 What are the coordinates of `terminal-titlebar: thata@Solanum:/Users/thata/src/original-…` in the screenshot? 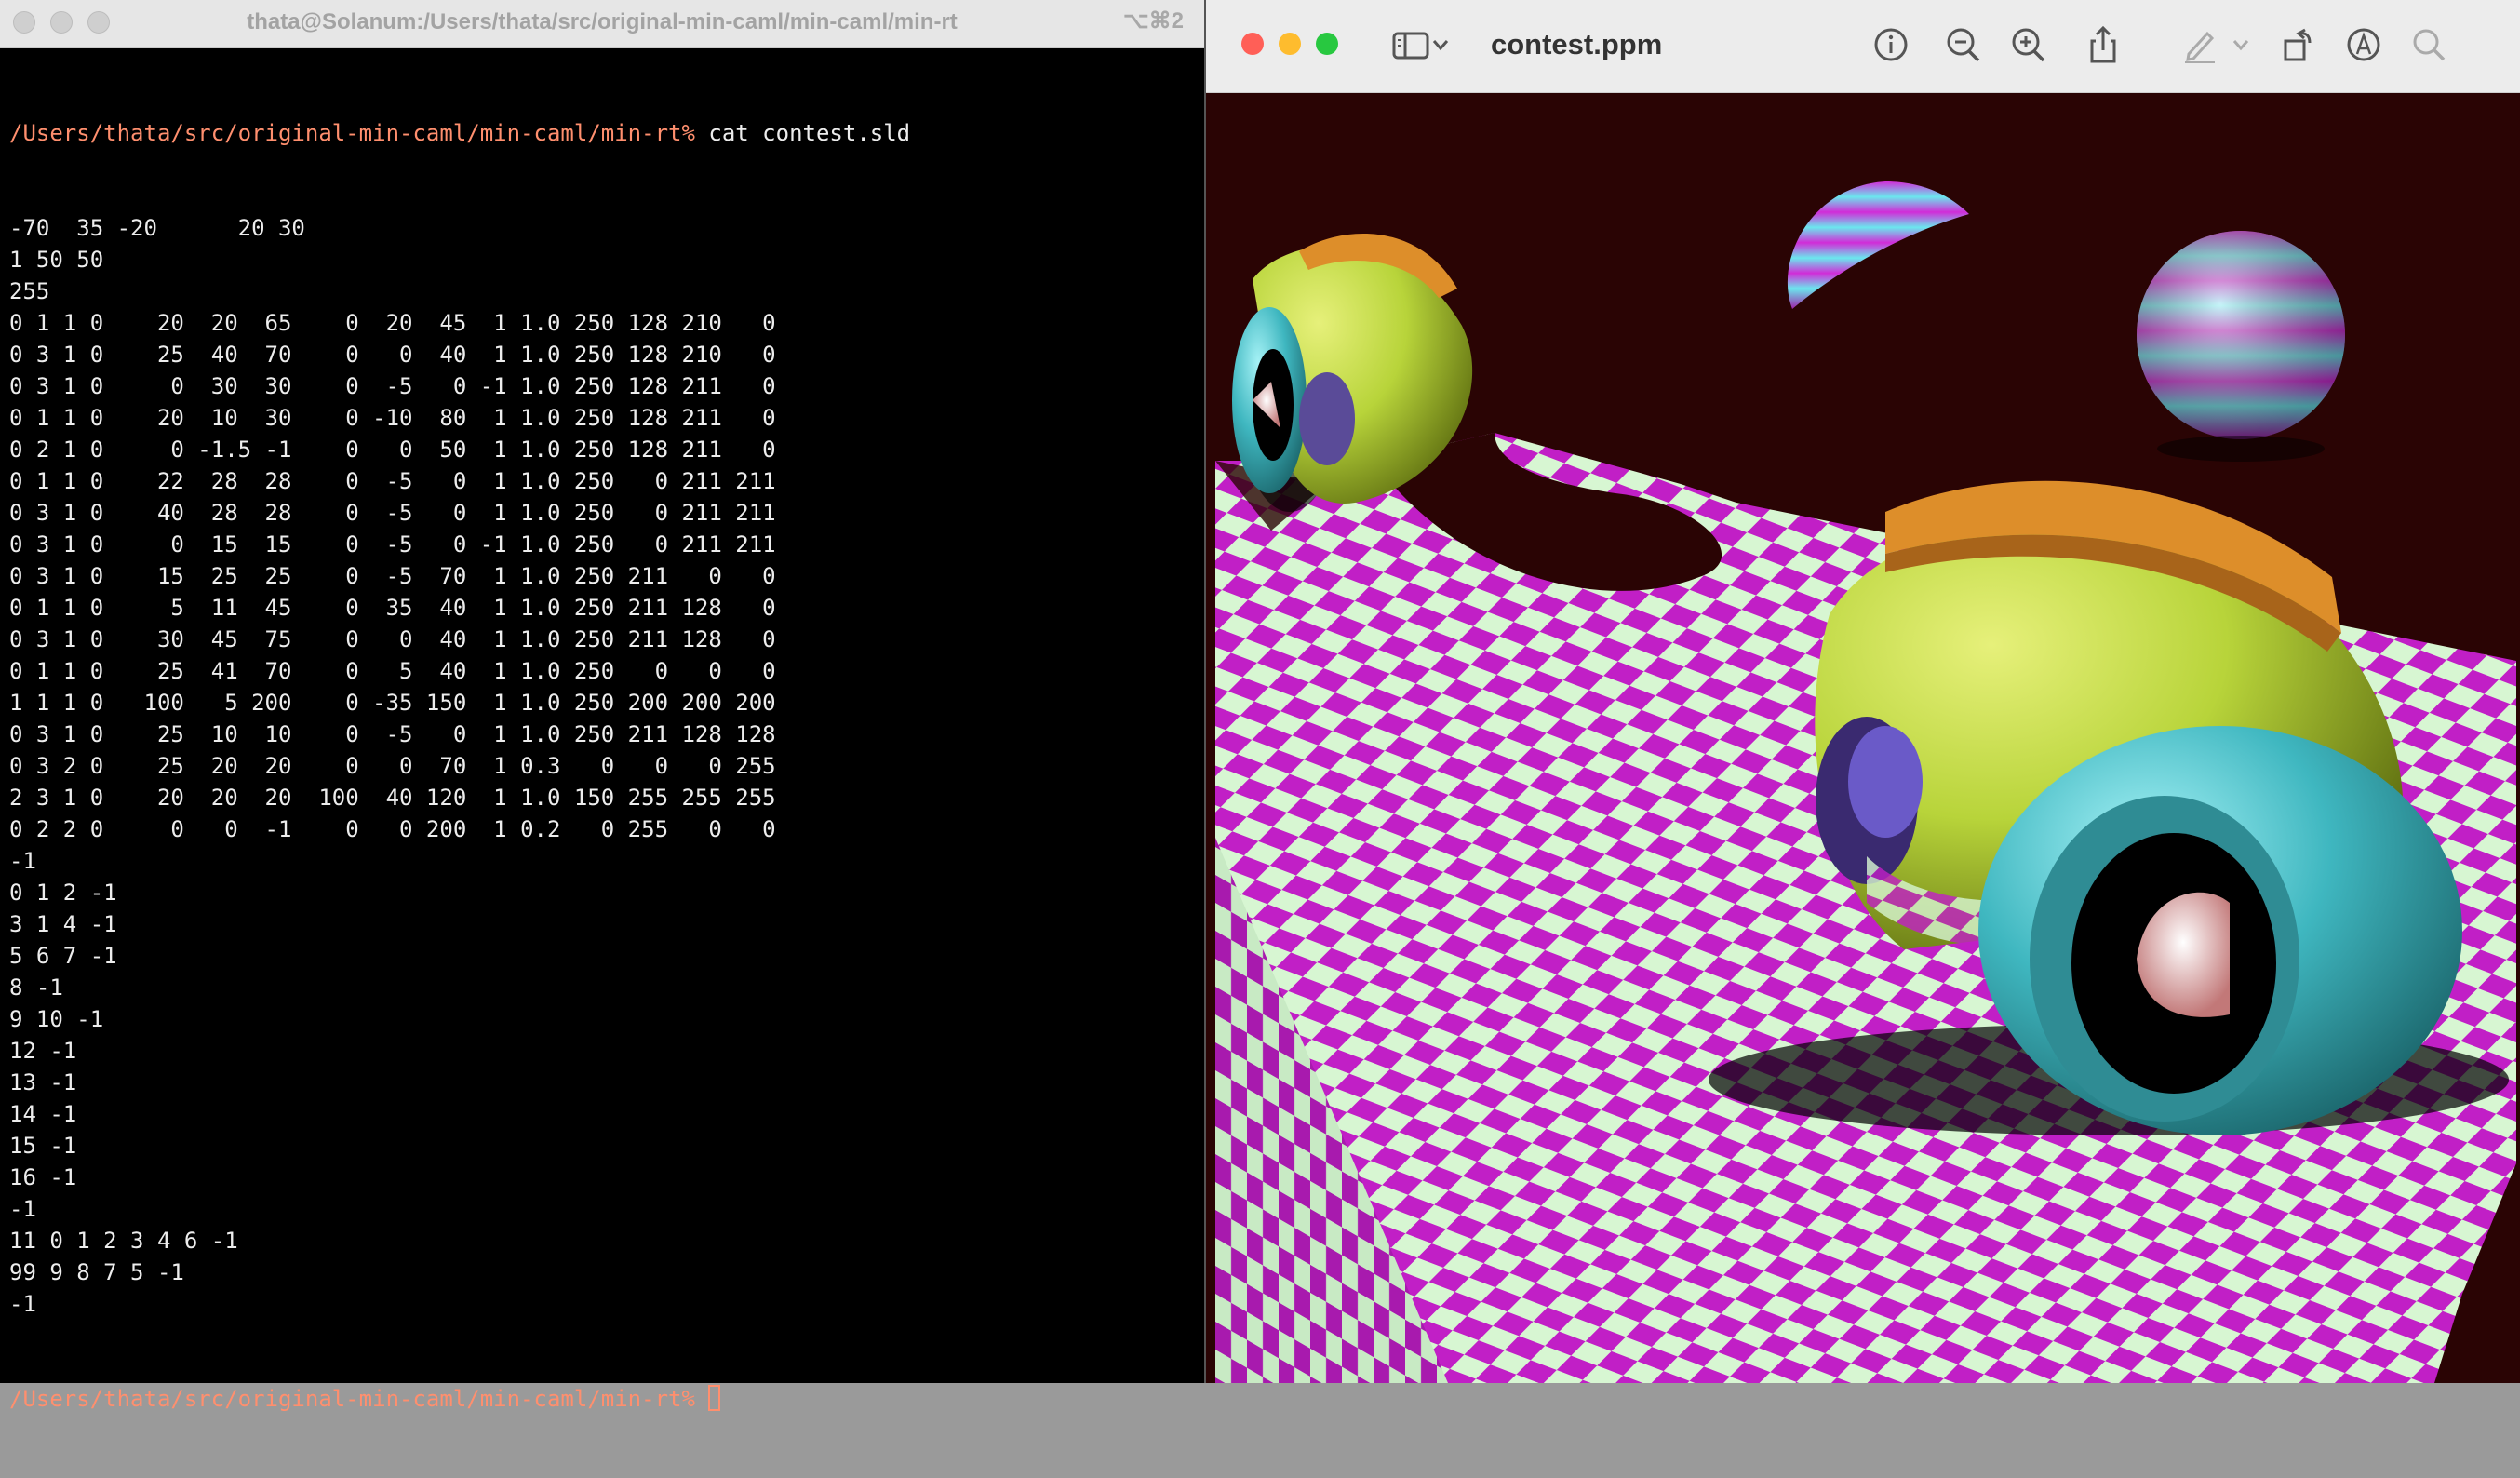 It's located at (602, 24).